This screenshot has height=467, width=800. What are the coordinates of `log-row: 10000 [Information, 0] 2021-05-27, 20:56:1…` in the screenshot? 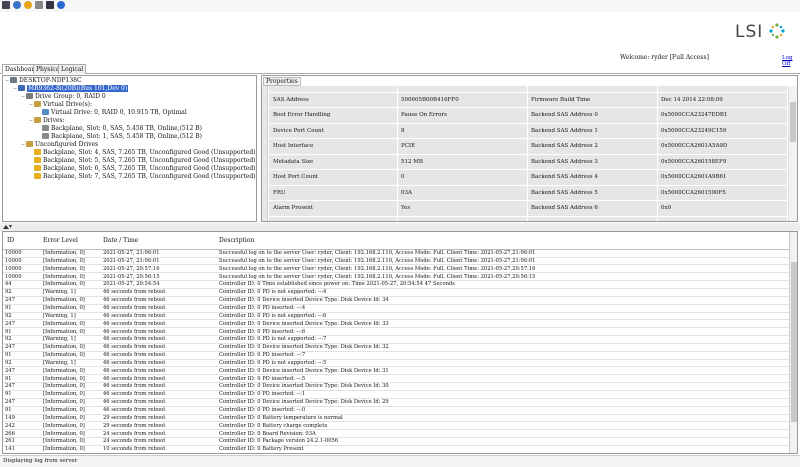 It's located at (396, 278).